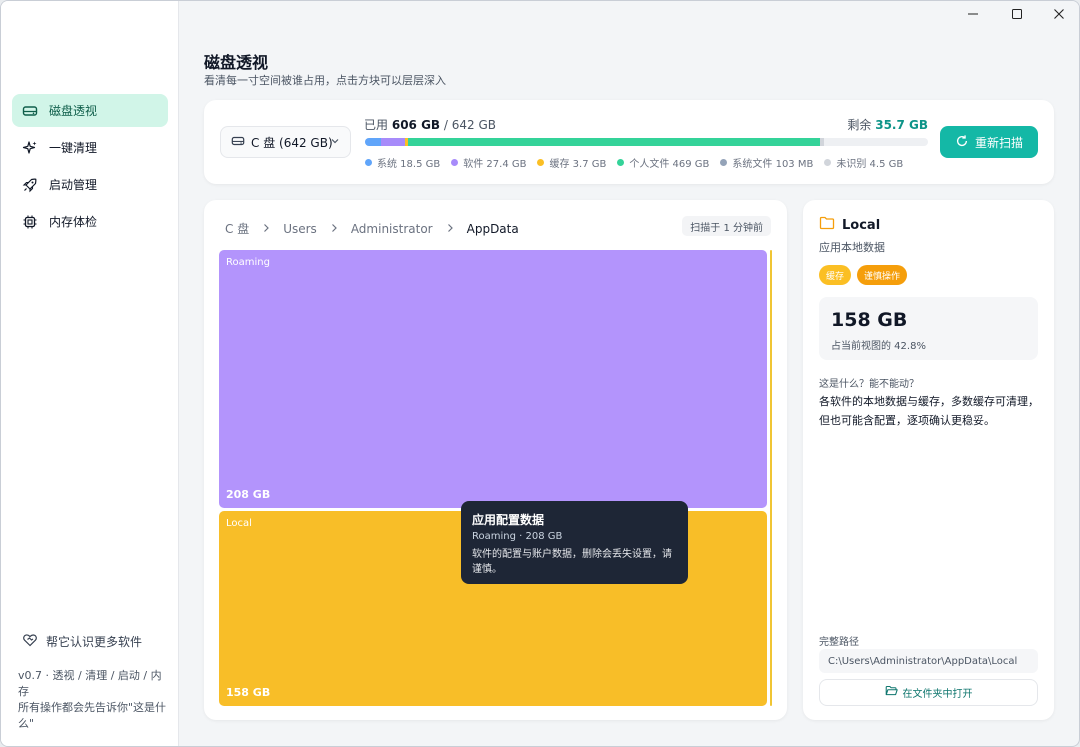 The image size is (1080, 747). Describe the element at coordinates (998, 142) in the screenshot. I see `rescan-label: 重新扫描` at that location.